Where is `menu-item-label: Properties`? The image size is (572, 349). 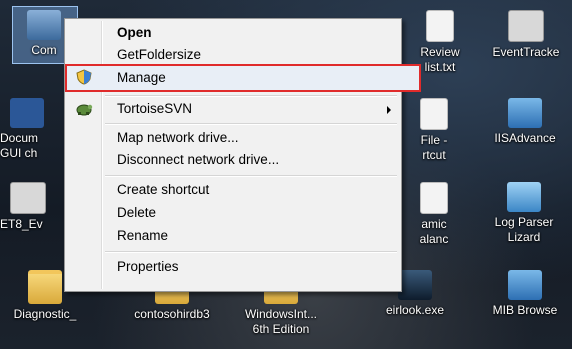
menu-item-label: Properties is located at coordinates (148, 266).